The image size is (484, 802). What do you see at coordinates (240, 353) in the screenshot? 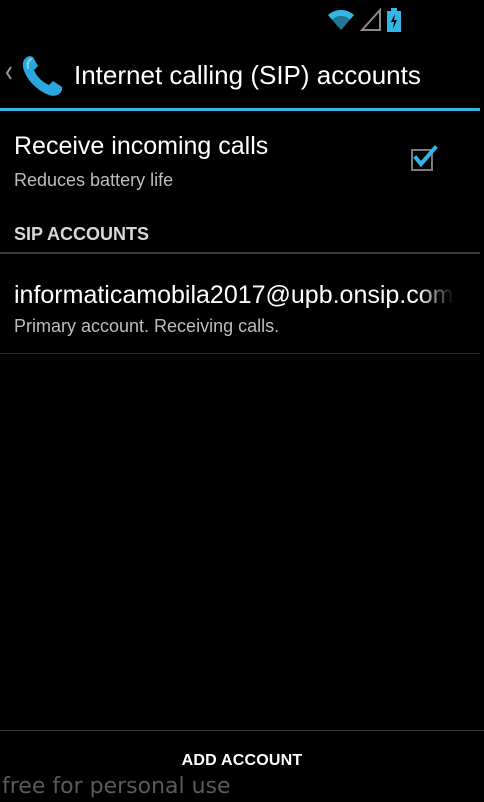
I see `list-divider` at bounding box center [240, 353].